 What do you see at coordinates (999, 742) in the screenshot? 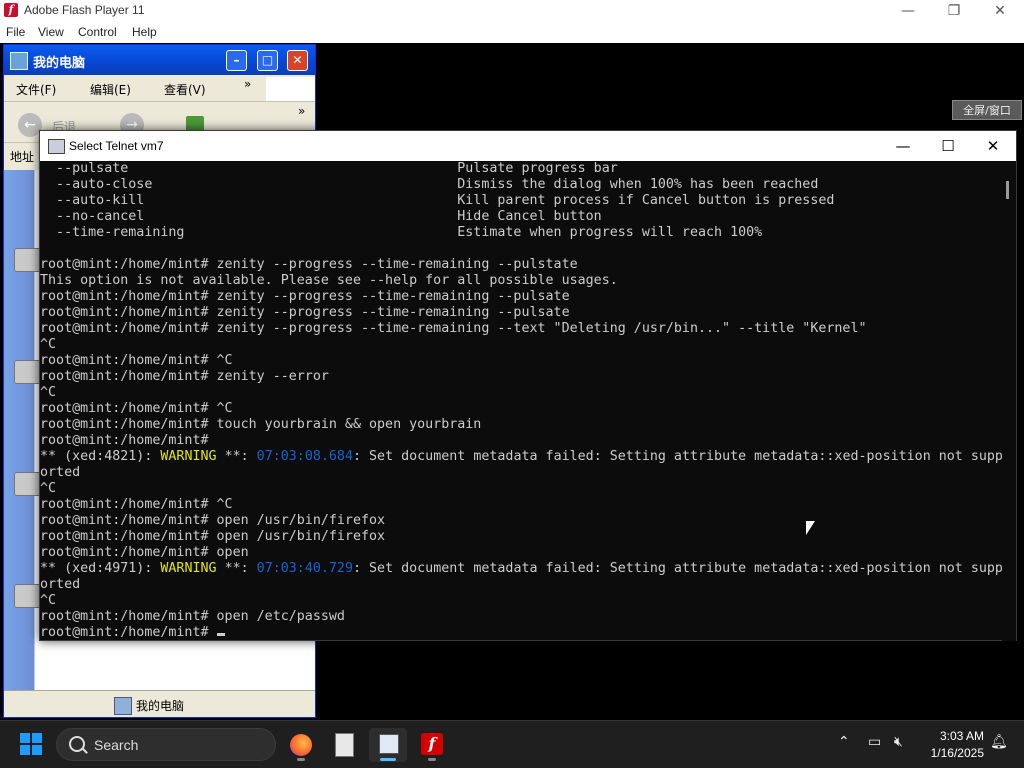
I see `notification-bell-icon: 🔔︎` at bounding box center [999, 742].